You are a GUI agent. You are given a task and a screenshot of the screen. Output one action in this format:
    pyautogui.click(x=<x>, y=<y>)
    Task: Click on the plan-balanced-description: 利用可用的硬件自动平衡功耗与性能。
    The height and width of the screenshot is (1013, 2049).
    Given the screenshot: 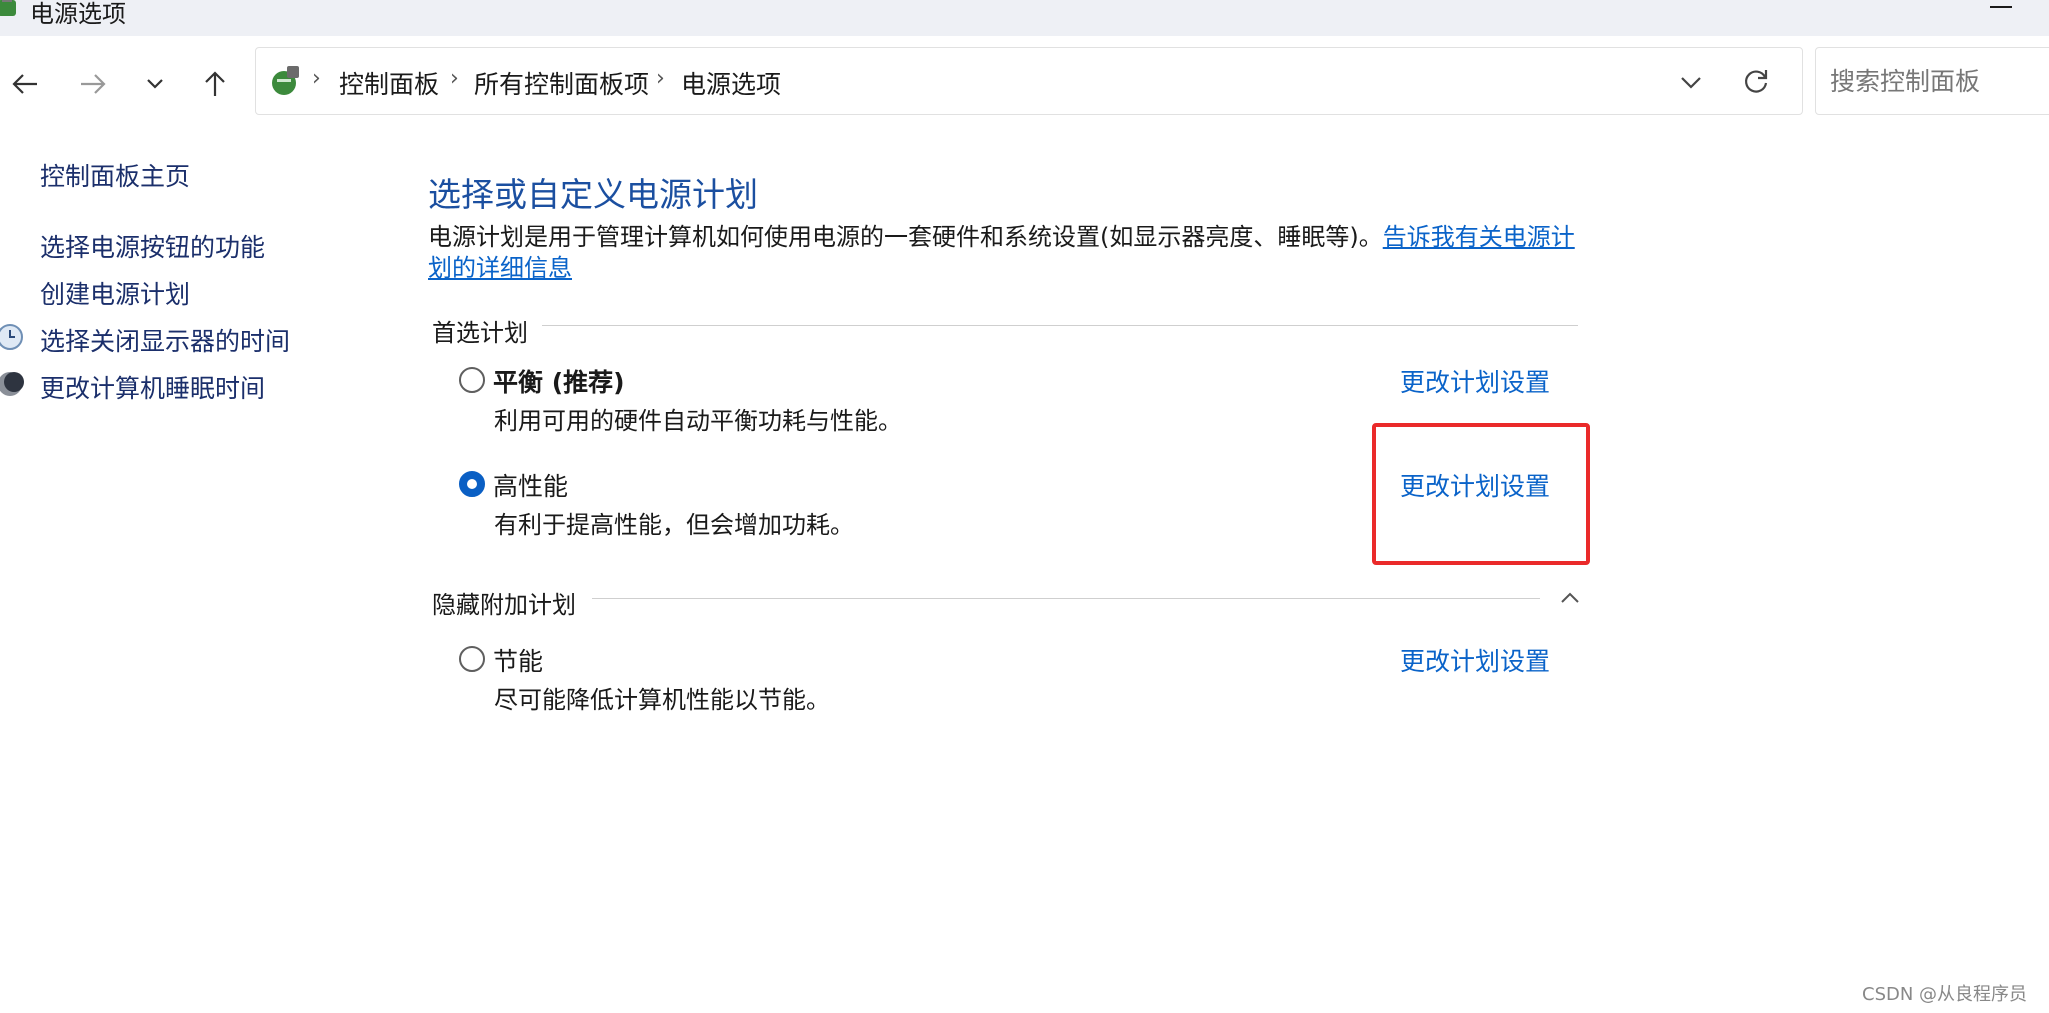 What is the action you would take?
    pyautogui.click(x=698, y=421)
    